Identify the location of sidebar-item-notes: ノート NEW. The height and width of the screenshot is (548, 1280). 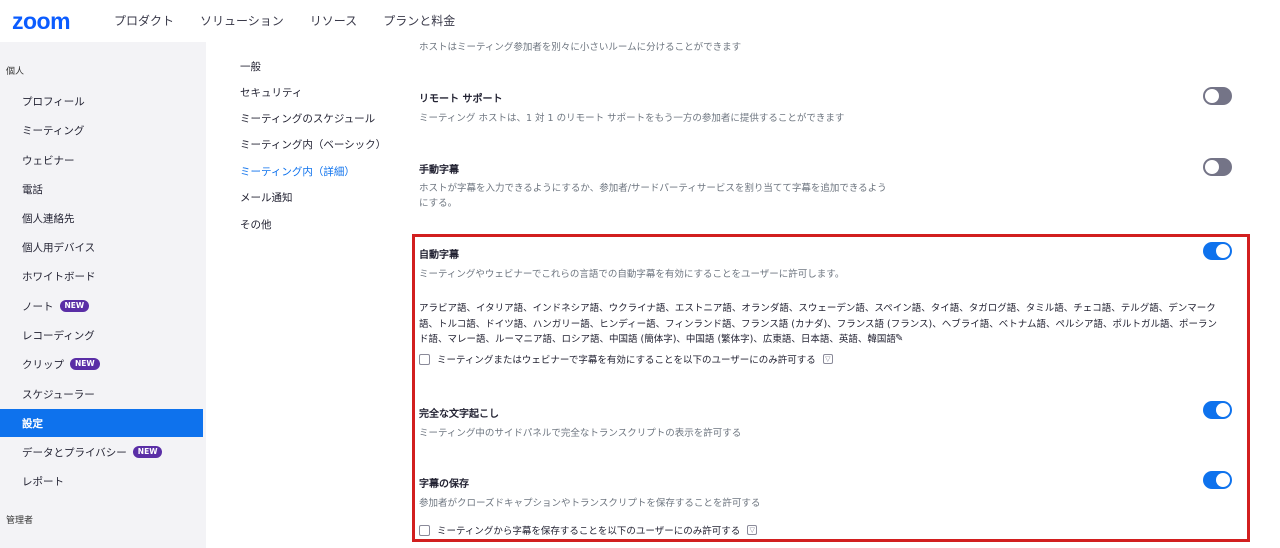
(101, 306).